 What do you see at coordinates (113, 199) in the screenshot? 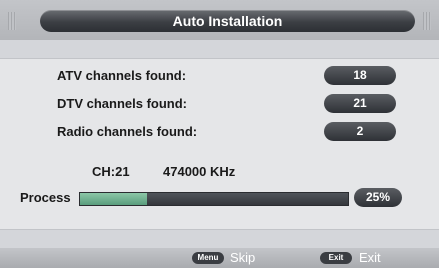
I see `progress-bar-fill` at bounding box center [113, 199].